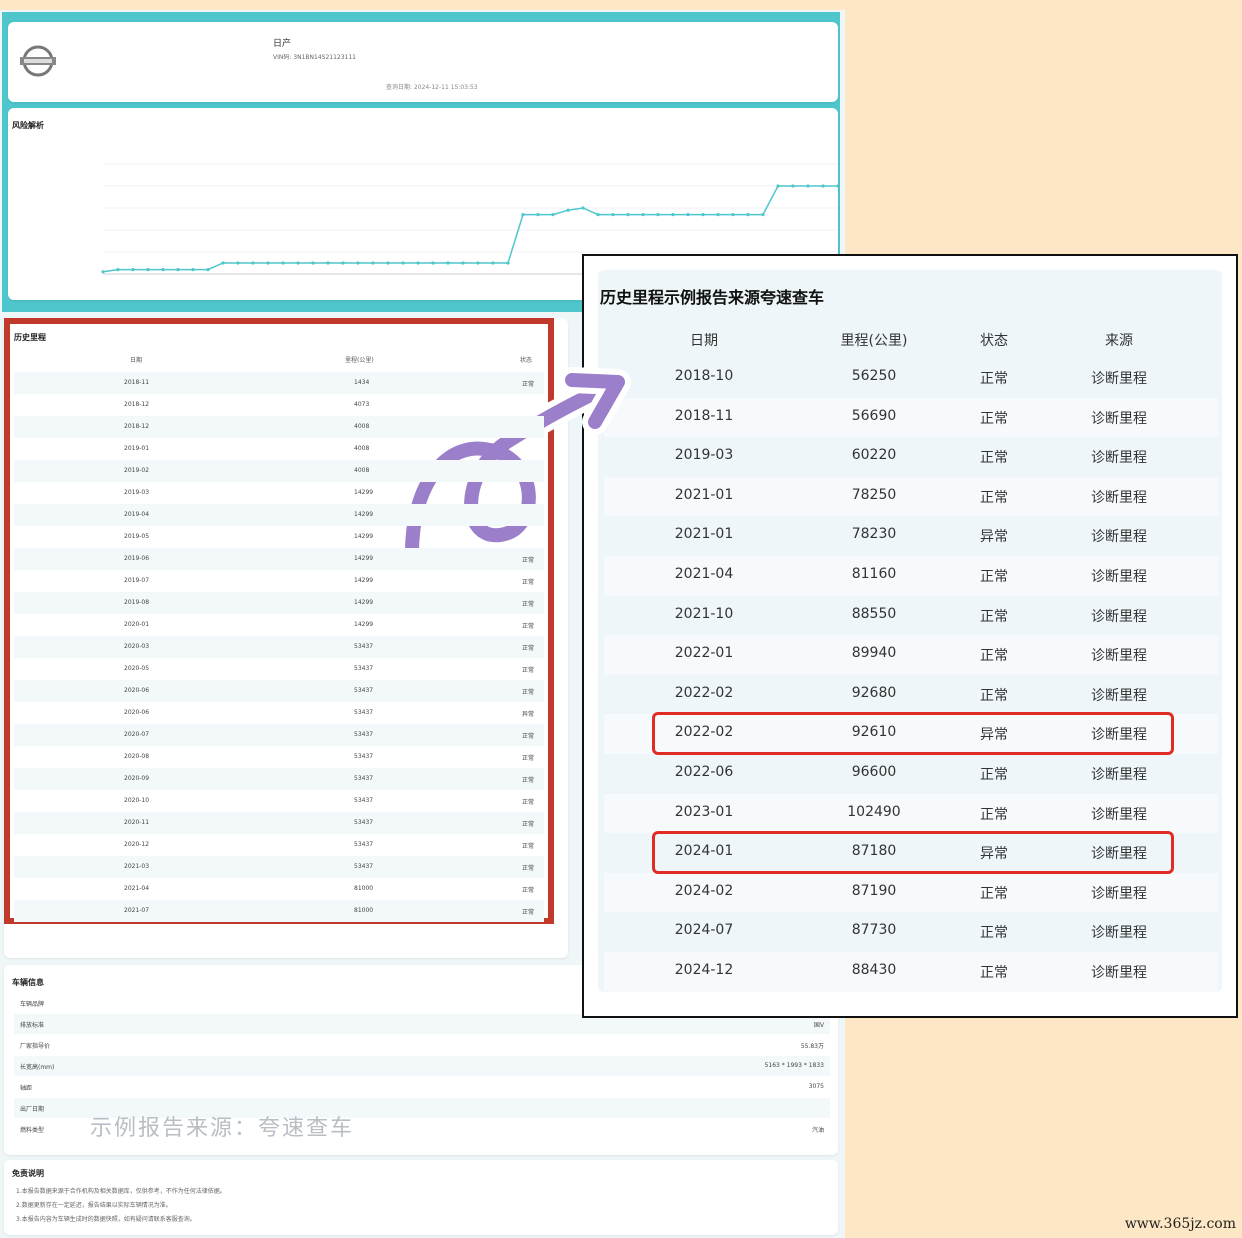 The width and height of the screenshot is (1242, 1238). What do you see at coordinates (528, 714) in the screenshot?
I see `history-cell: 异常` at bounding box center [528, 714].